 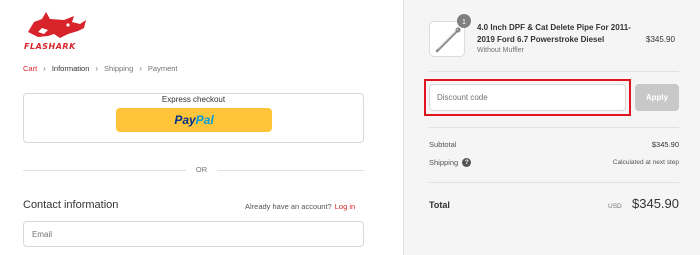 I want to click on shipping-value: Calculated at next step, so click(x=645, y=162).